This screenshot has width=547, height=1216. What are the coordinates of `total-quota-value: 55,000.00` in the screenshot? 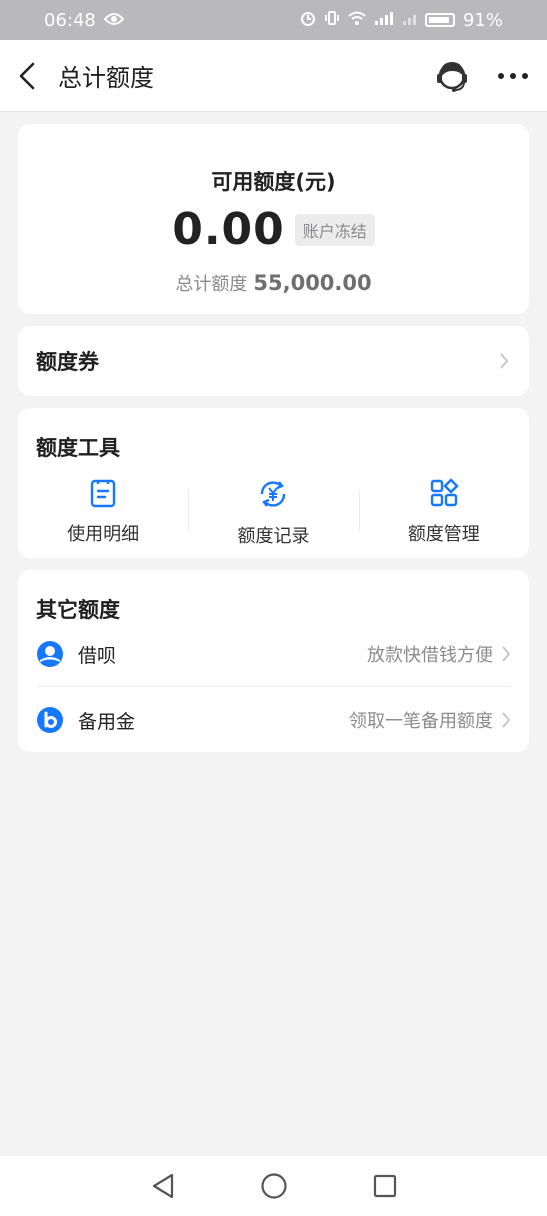 It's located at (312, 283).